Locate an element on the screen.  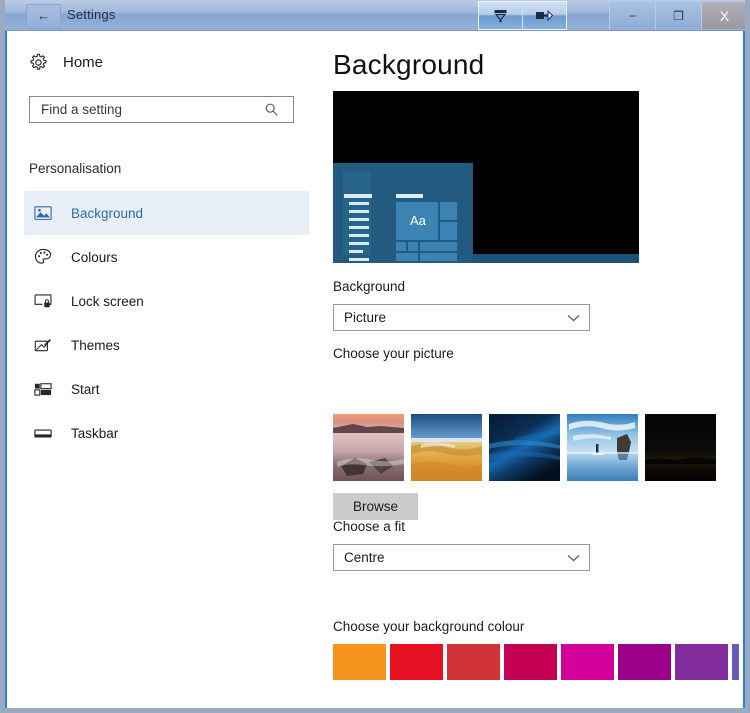
choose-fit-value: Centre is located at coordinates (364, 557).